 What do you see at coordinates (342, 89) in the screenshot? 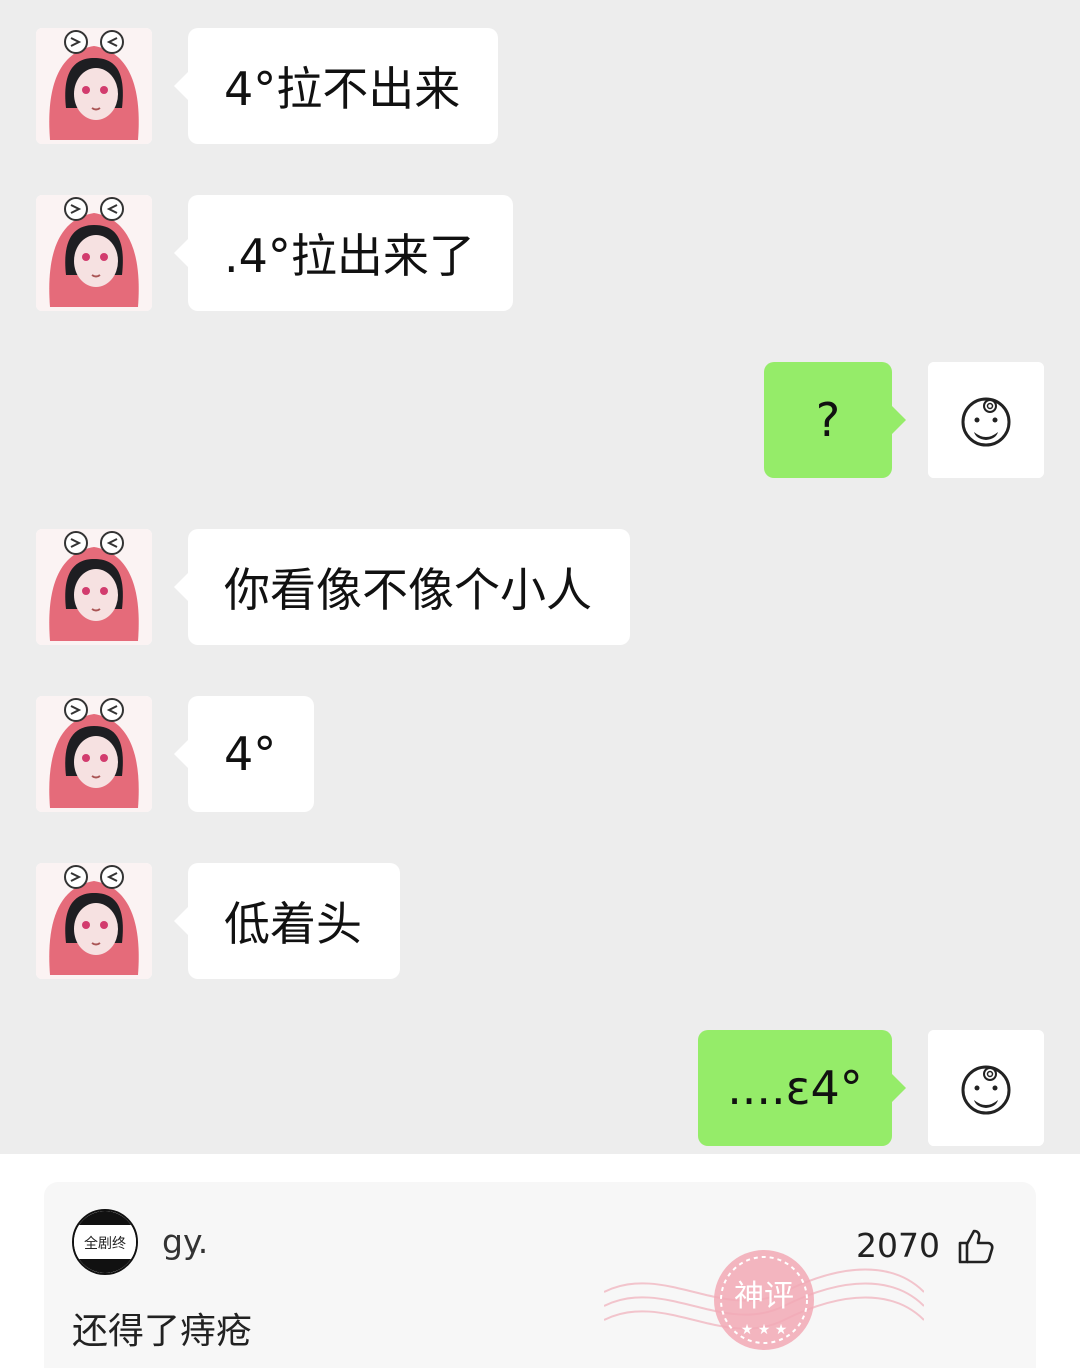
I see `message-text: 4°拉不出来` at bounding box center [342, 89].